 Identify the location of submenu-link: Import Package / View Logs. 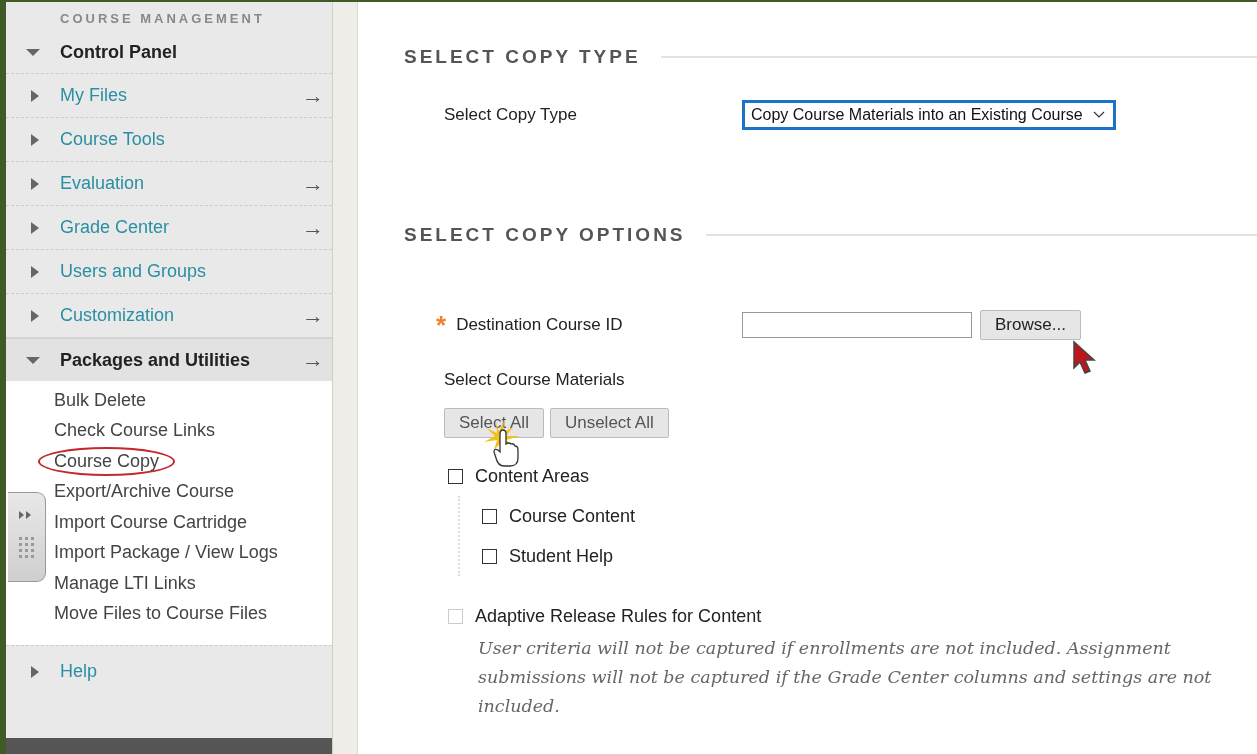
(166, 553).